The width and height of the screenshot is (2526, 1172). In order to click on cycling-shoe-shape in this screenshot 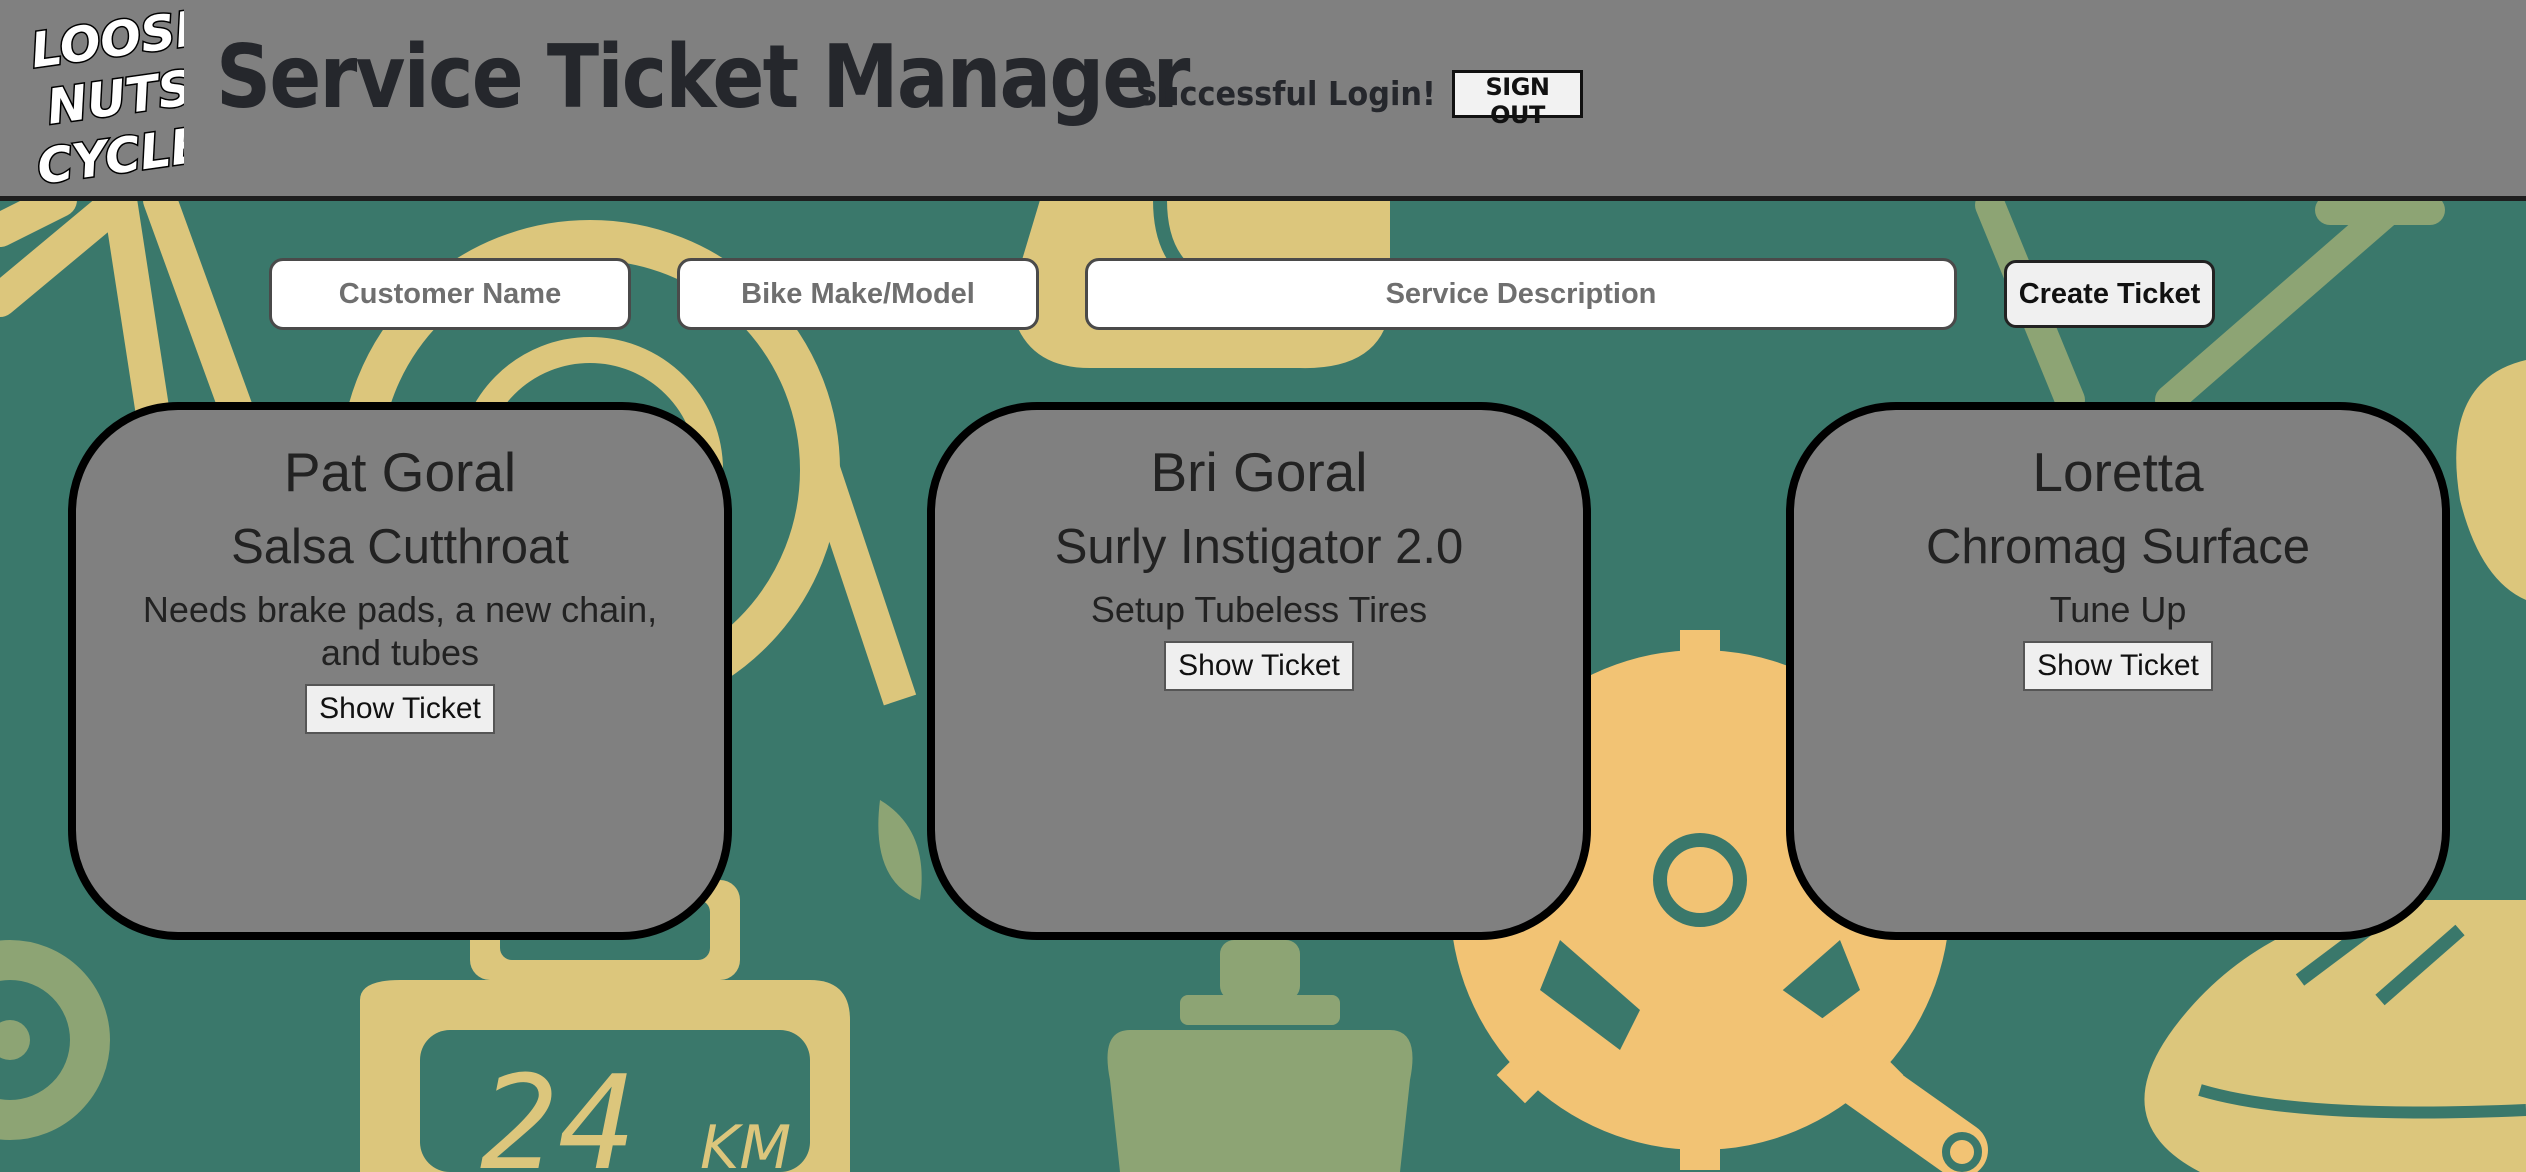, I will do `click(2335, 1036)`.